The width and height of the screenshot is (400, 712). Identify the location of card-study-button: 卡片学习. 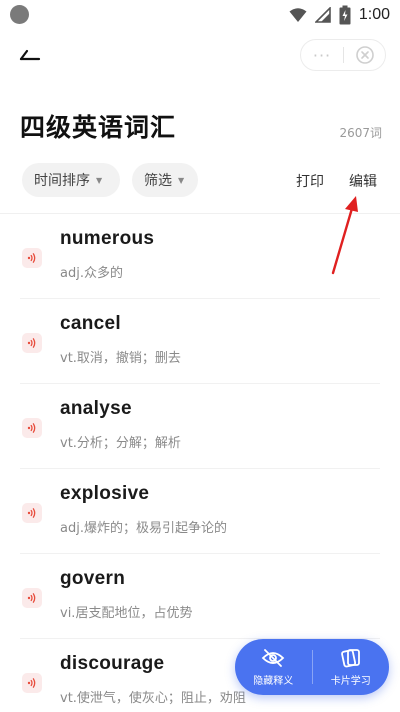
(351, 667).